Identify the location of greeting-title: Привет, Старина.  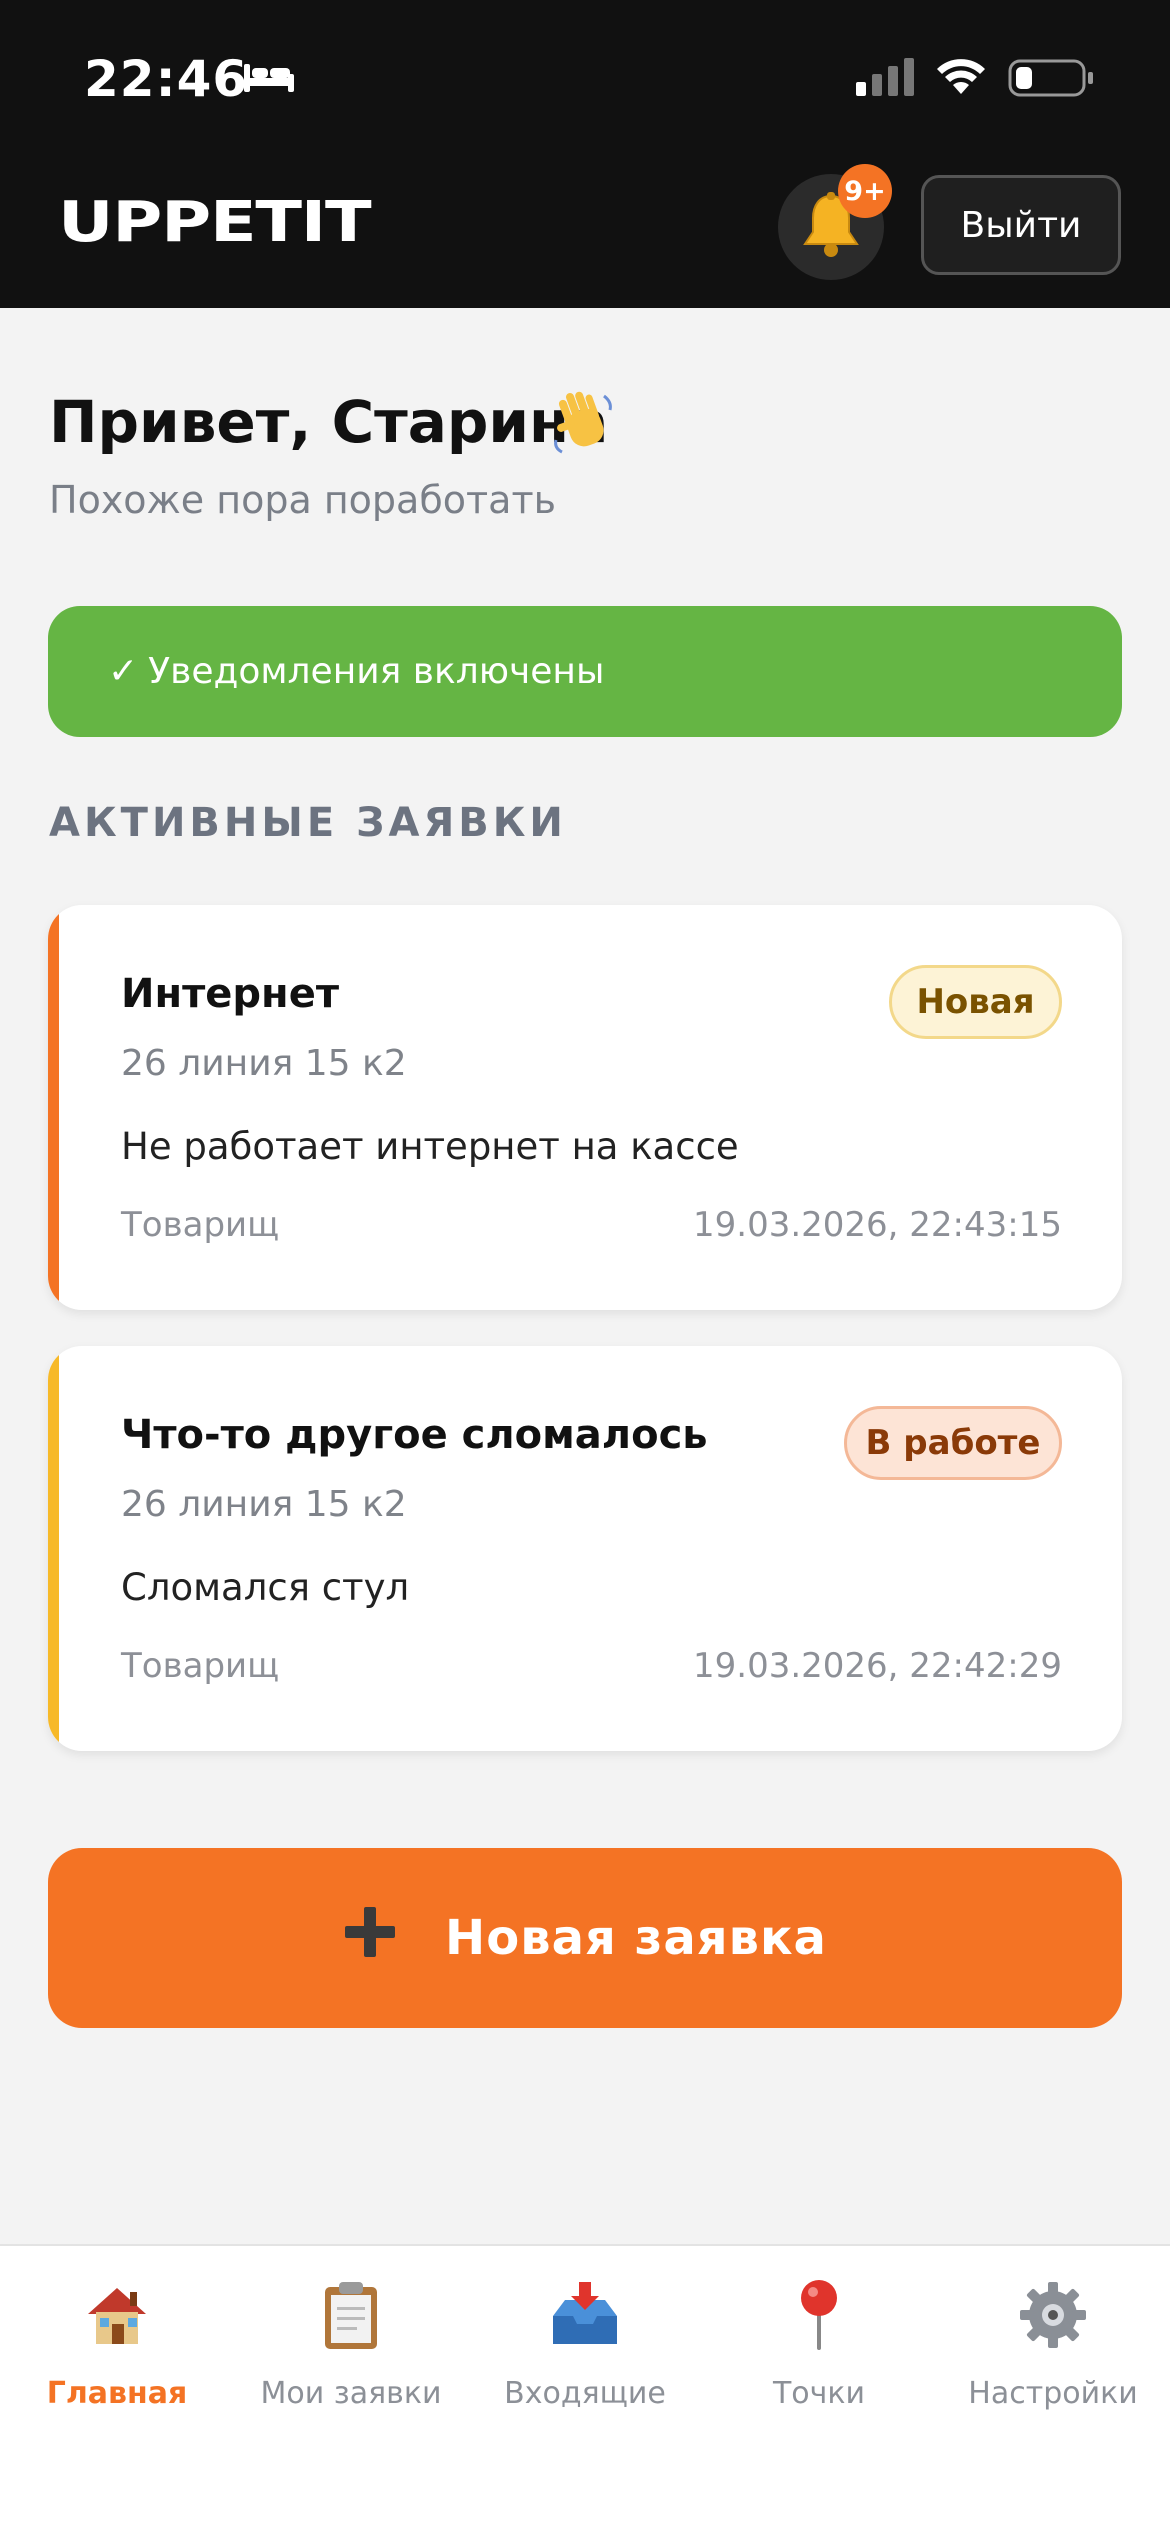
(329, 422).